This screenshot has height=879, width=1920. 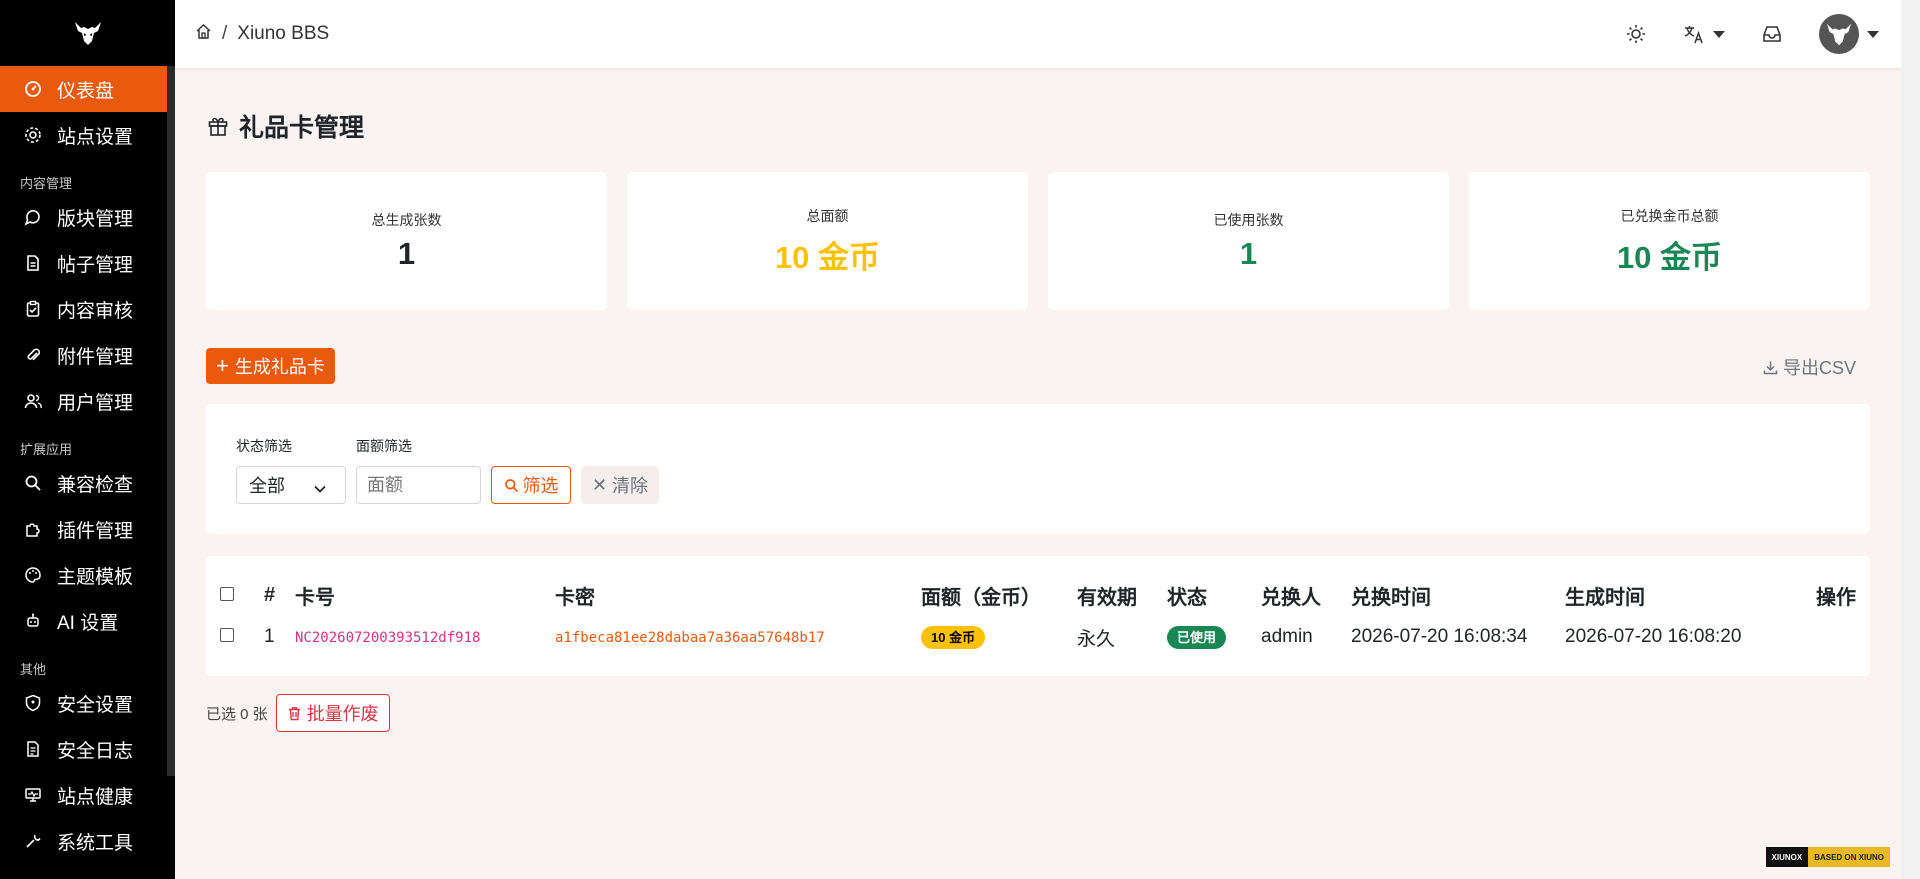 What do you see at coordinates (1653, 636) in the screenshot?
I see `row-created-time: 2026-07-20 16:08:20` at bounding box center [1653, 636].